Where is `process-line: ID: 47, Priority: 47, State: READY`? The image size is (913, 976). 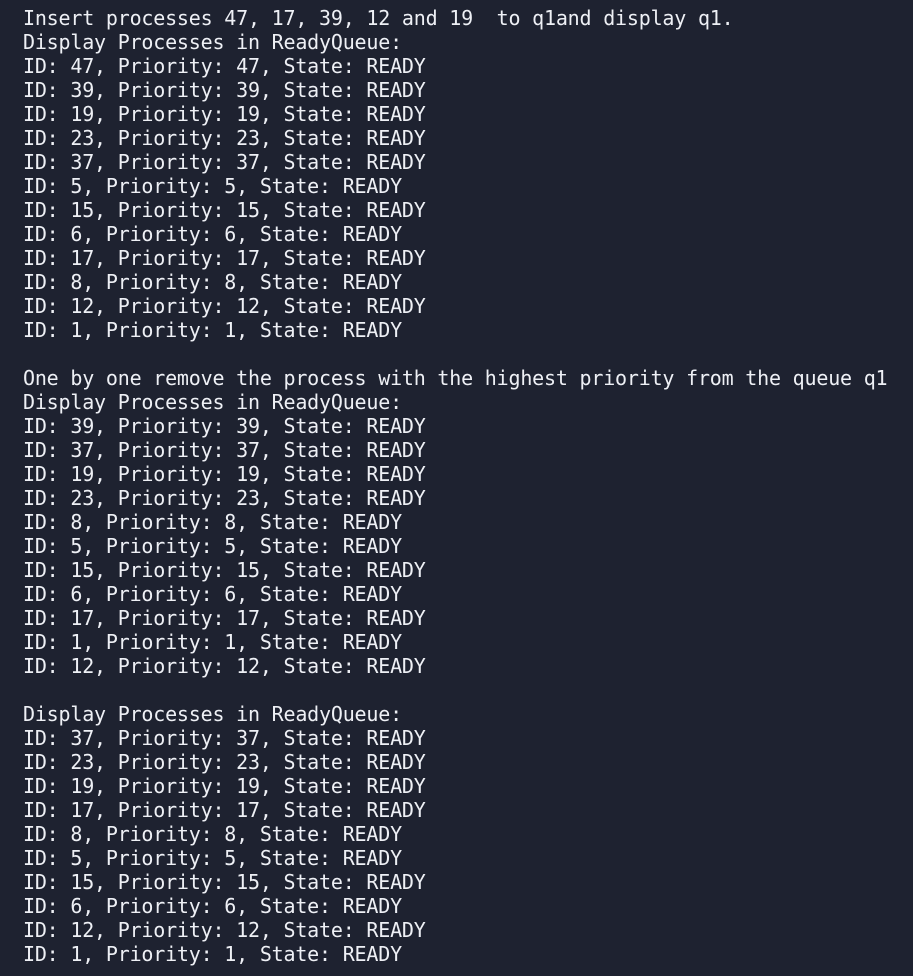
process-line: ID: 47, Priority: 47, State: READY is located at coordinates (224, 66).